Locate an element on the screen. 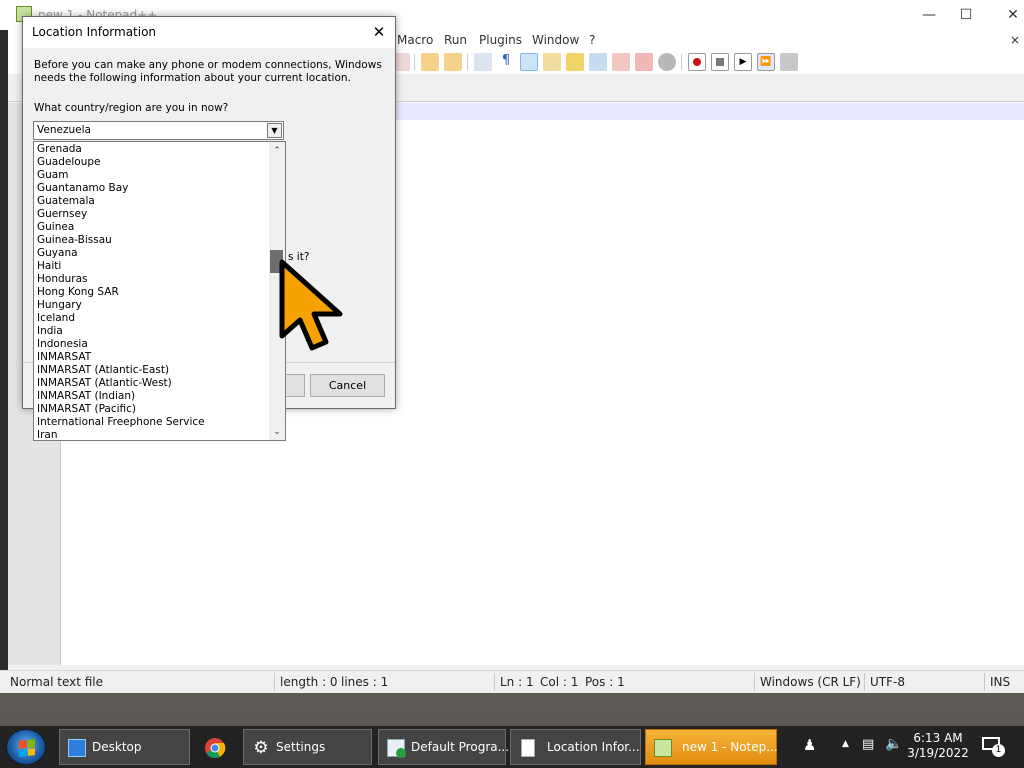 The height and width of the screenshot is (768, 1024). dialog-title-bar: Location Information ✕ is located at coordinates (209, 32).